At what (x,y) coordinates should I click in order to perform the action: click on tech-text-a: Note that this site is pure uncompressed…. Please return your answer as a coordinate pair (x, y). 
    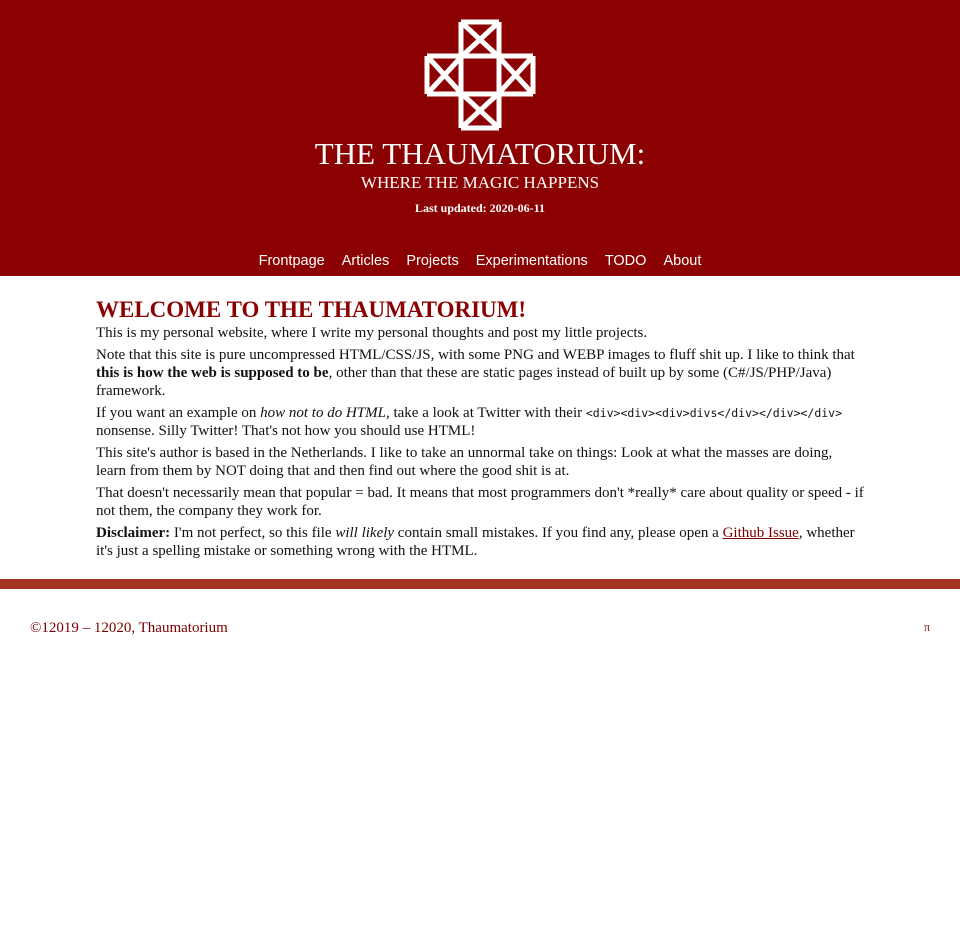
    Looking at the image, I should click on (475, 355).